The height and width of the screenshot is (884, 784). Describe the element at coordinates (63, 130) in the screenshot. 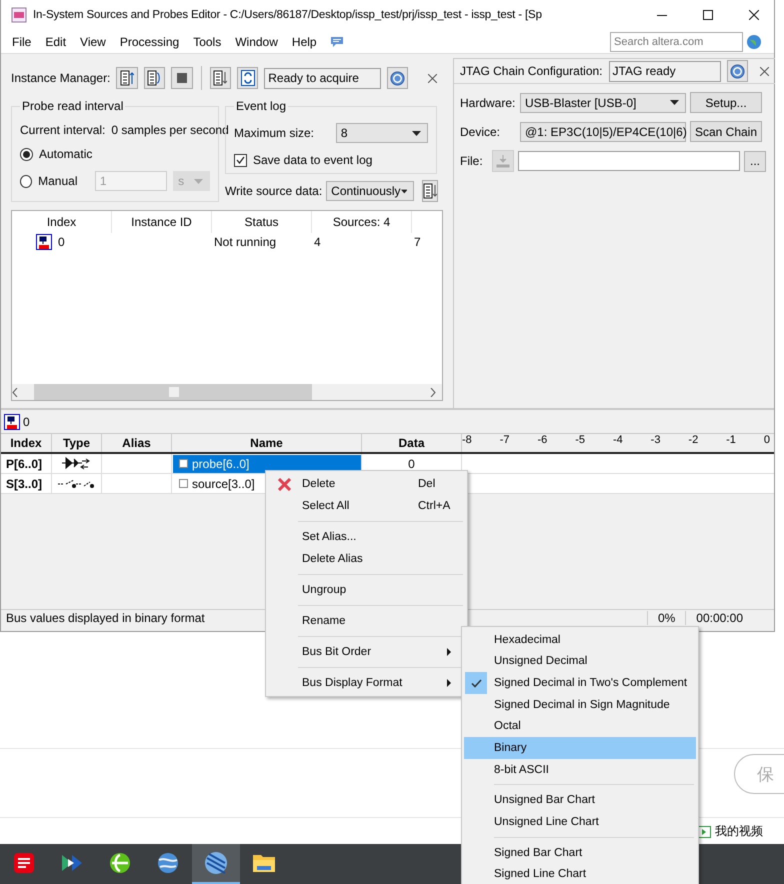

I see `interval-label: Current interval:` at that location.